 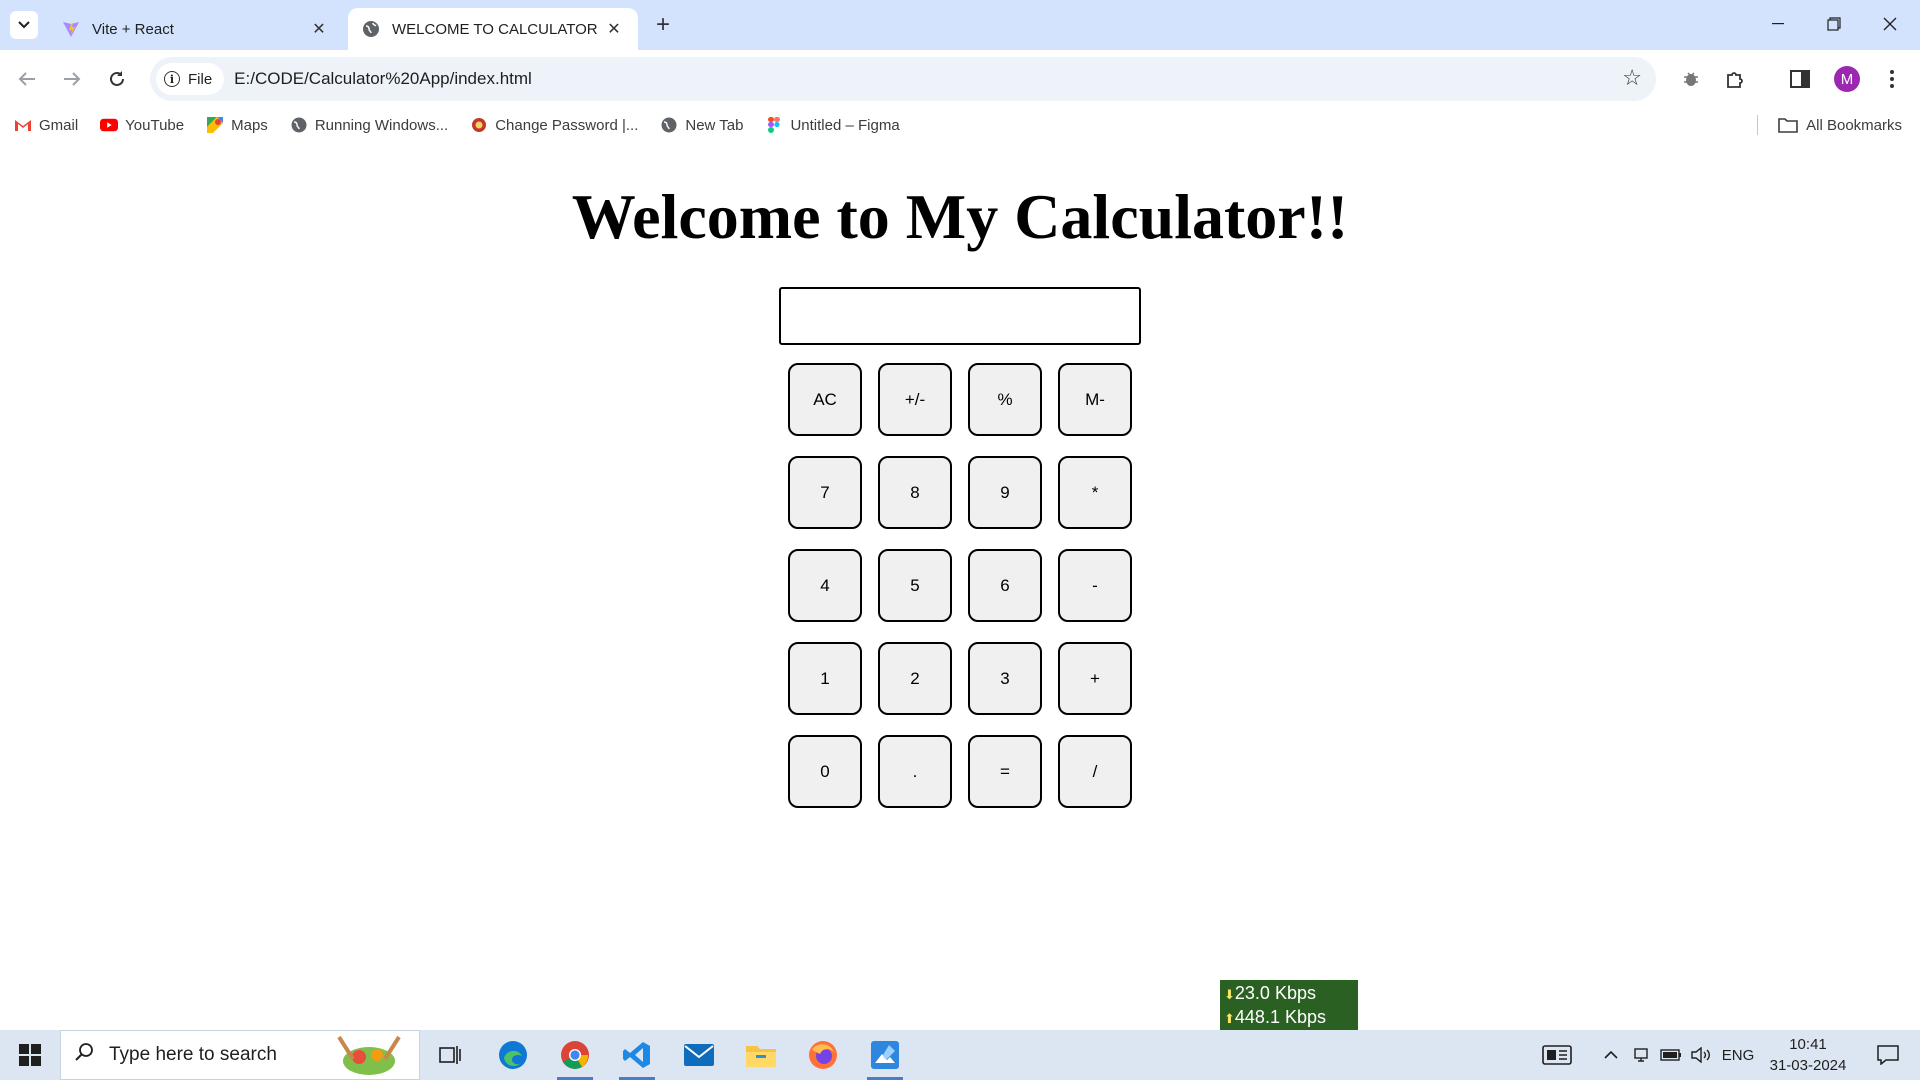 I want to click on forward-button, so click(x=72, y=79).